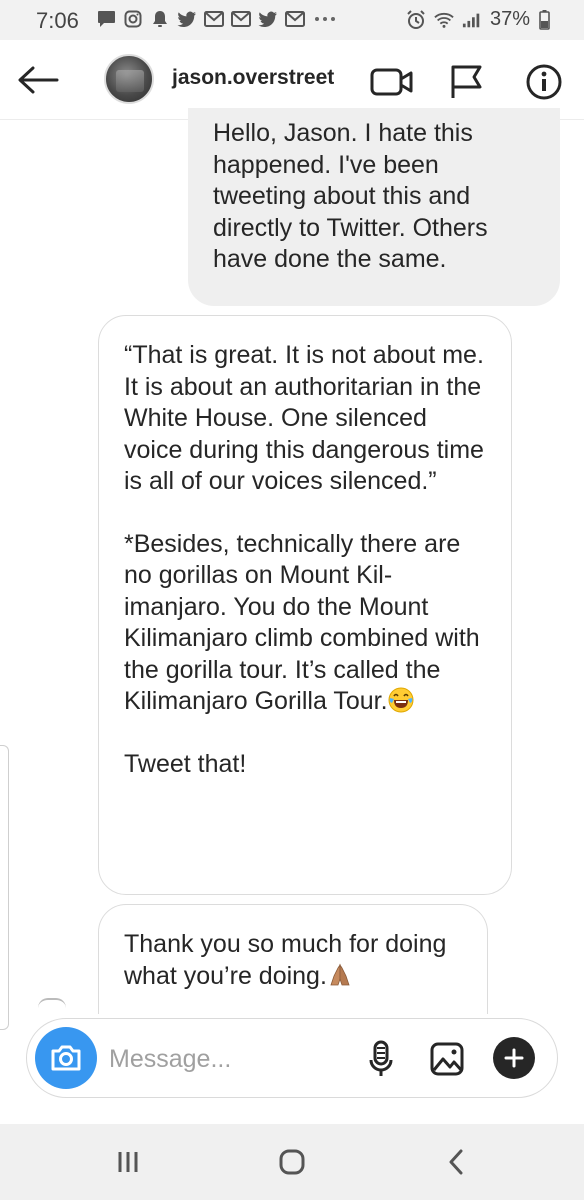  I want to click on sender-avatar-partial, so click(52, 1003).